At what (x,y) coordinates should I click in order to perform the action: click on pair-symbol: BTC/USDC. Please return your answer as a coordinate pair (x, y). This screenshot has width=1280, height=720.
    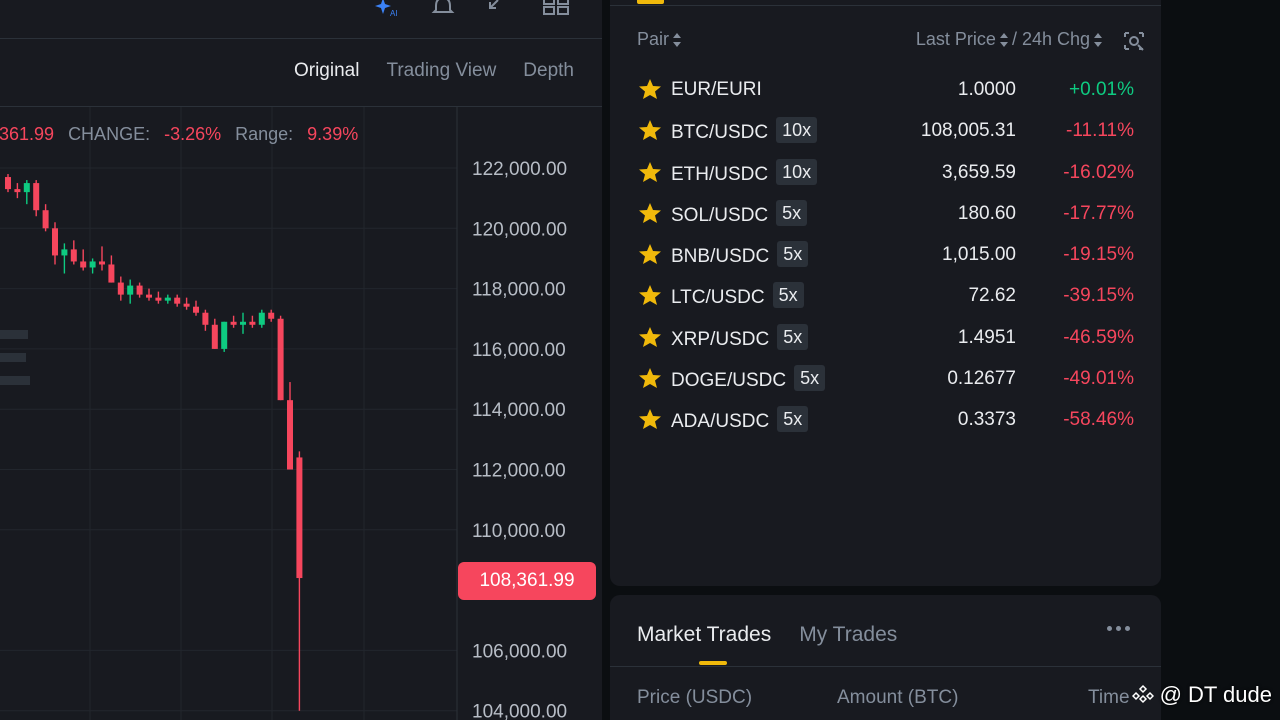
    Looking at the image, I should click on (720, 133).